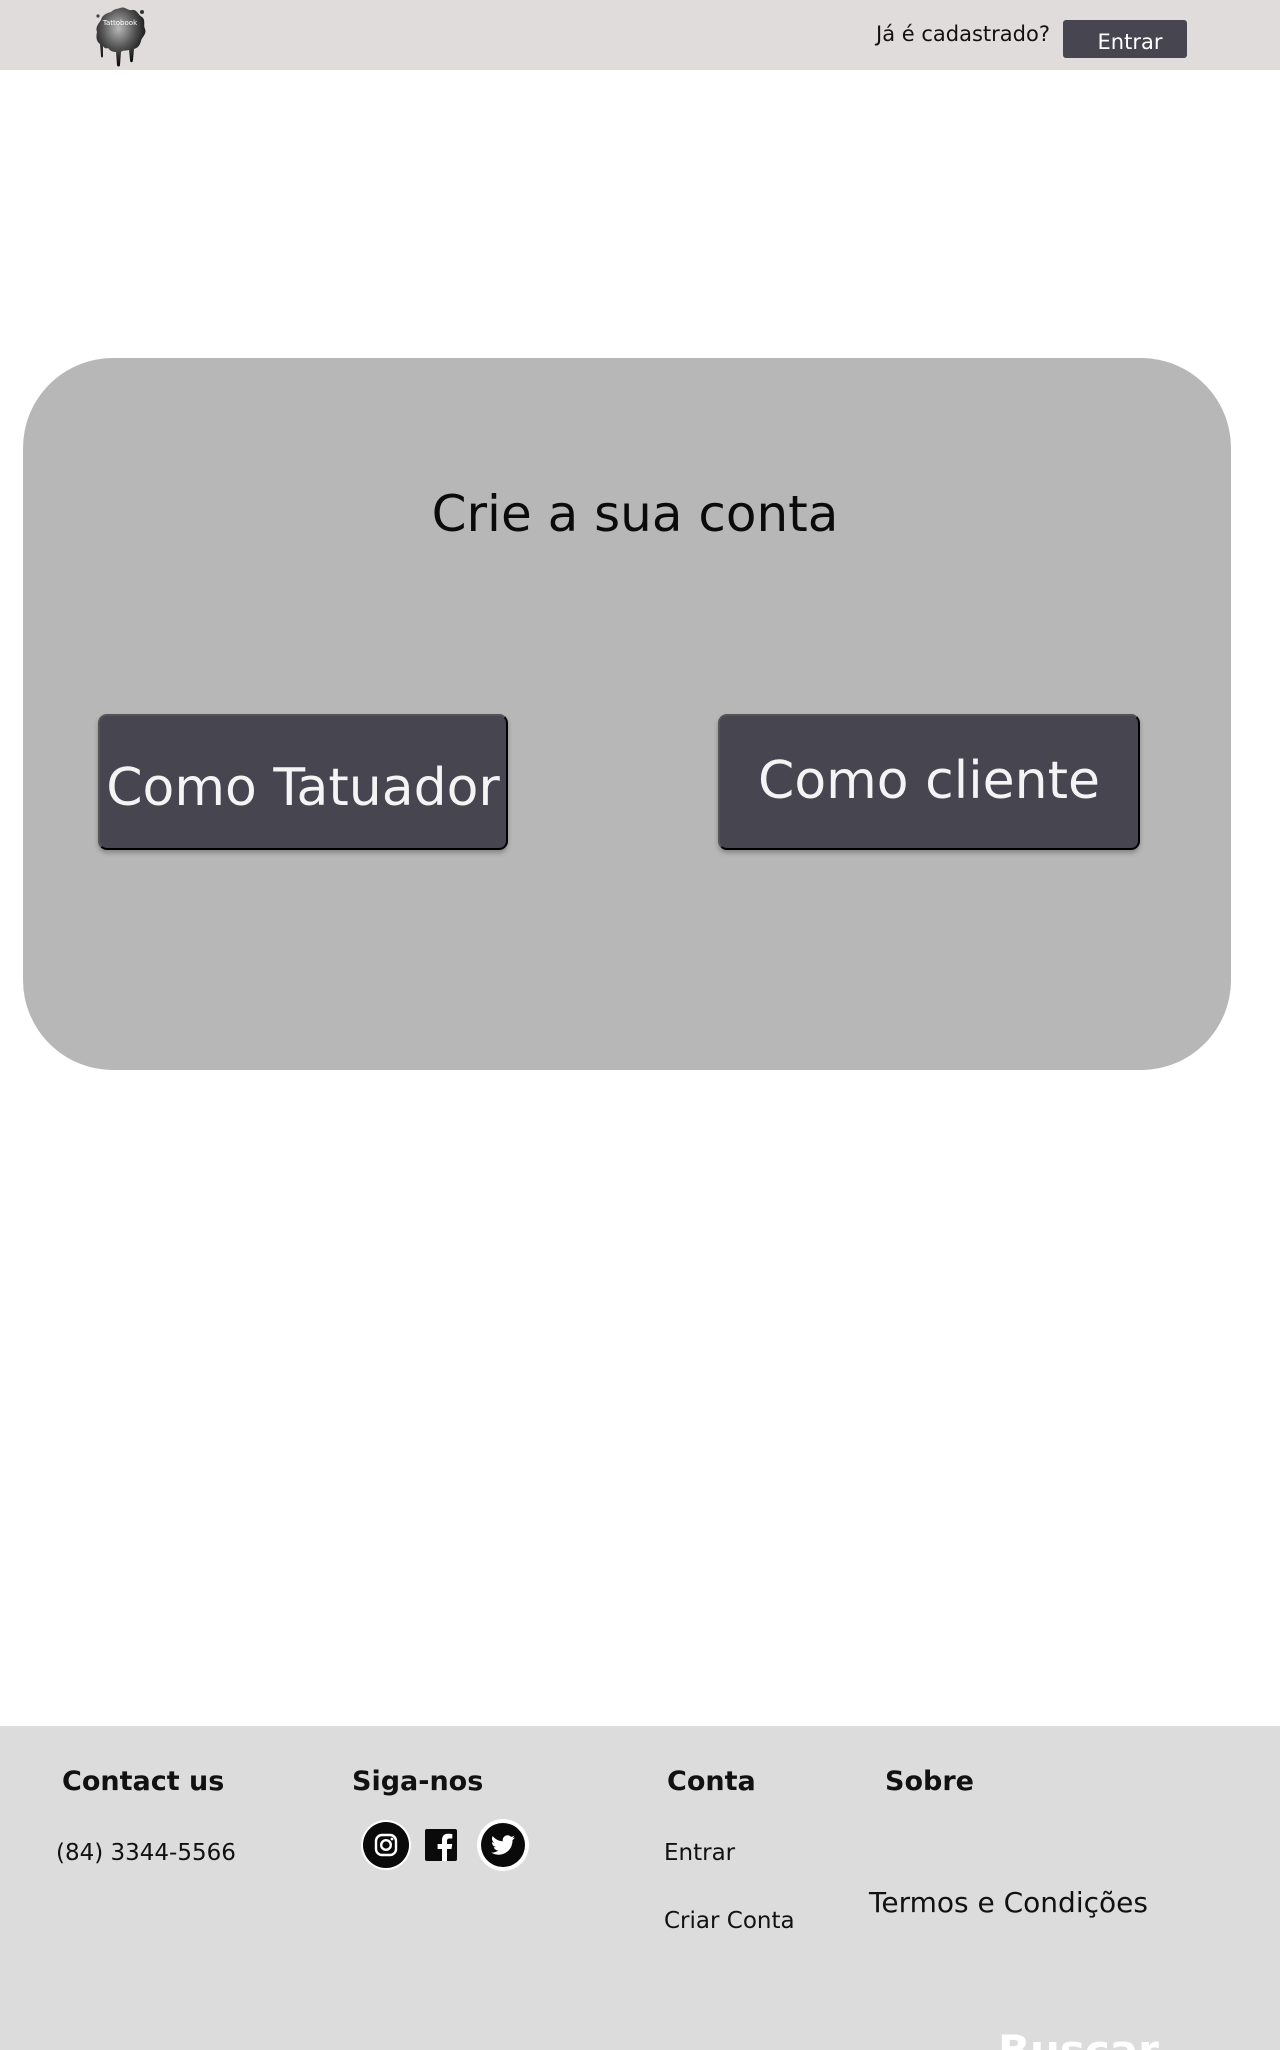 This screenshot has height=2050, width=1280. Describe the element at coordinates (1125, 39) in the screenshot. I see `header-login-button: Entrar` at that location.